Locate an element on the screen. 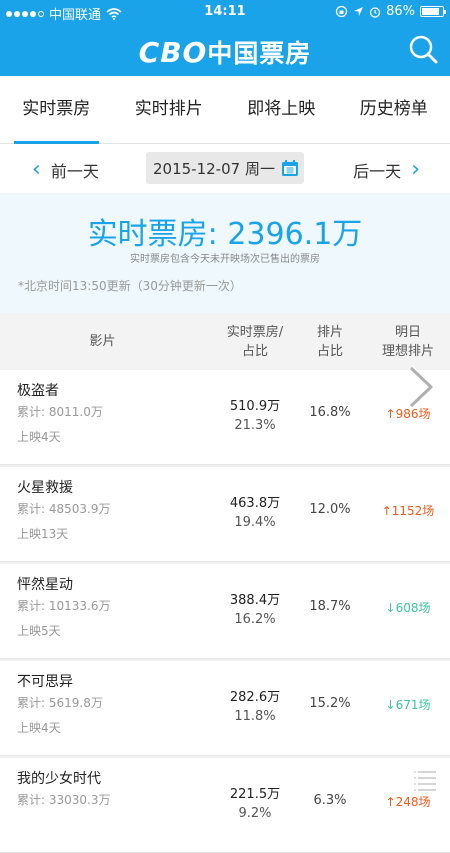 The height and width of the screenshot is (853, 450). battery-percent: 86% is located at coordinates (400, 11).